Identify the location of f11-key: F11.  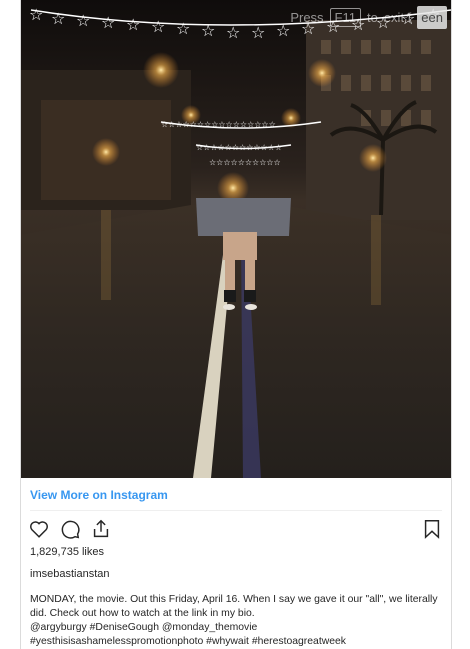
(345, 17).